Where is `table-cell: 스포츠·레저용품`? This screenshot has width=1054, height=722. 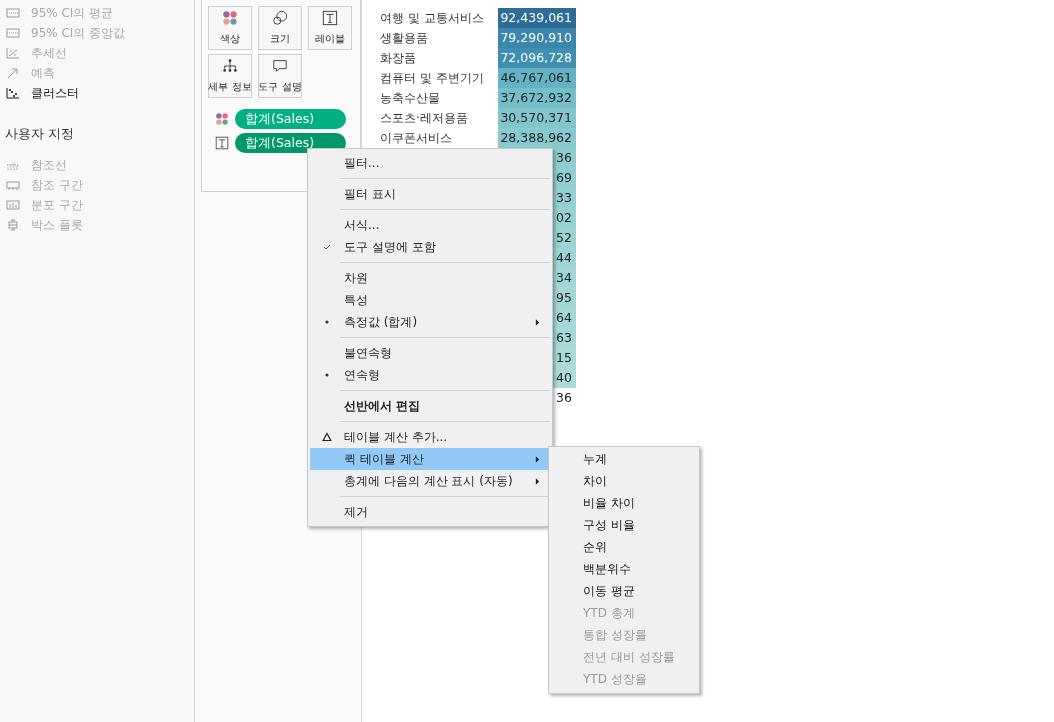
table-cell: 스포츠·레저용품 is located at coordinates (424, 118).